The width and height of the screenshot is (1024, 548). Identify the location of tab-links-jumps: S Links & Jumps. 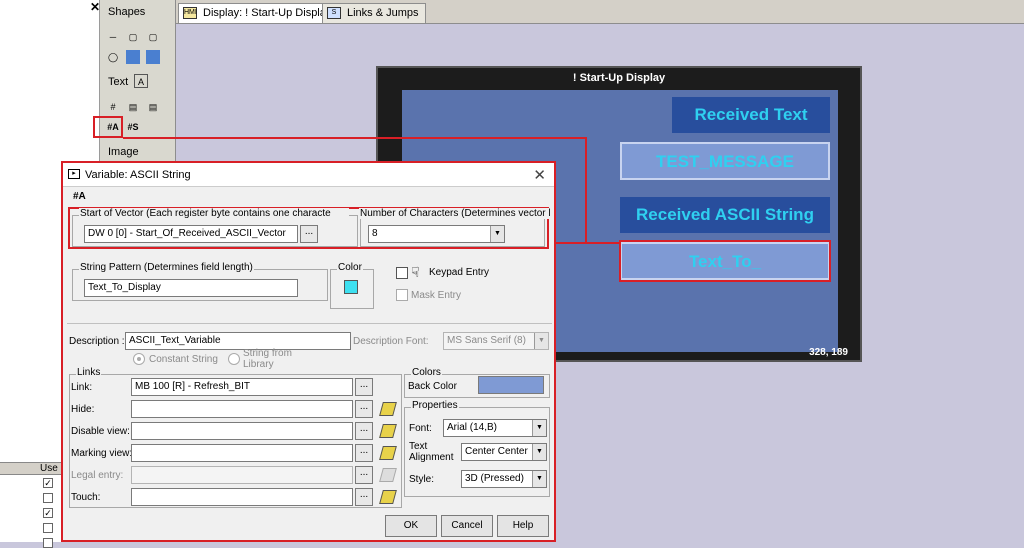
(374, 13).